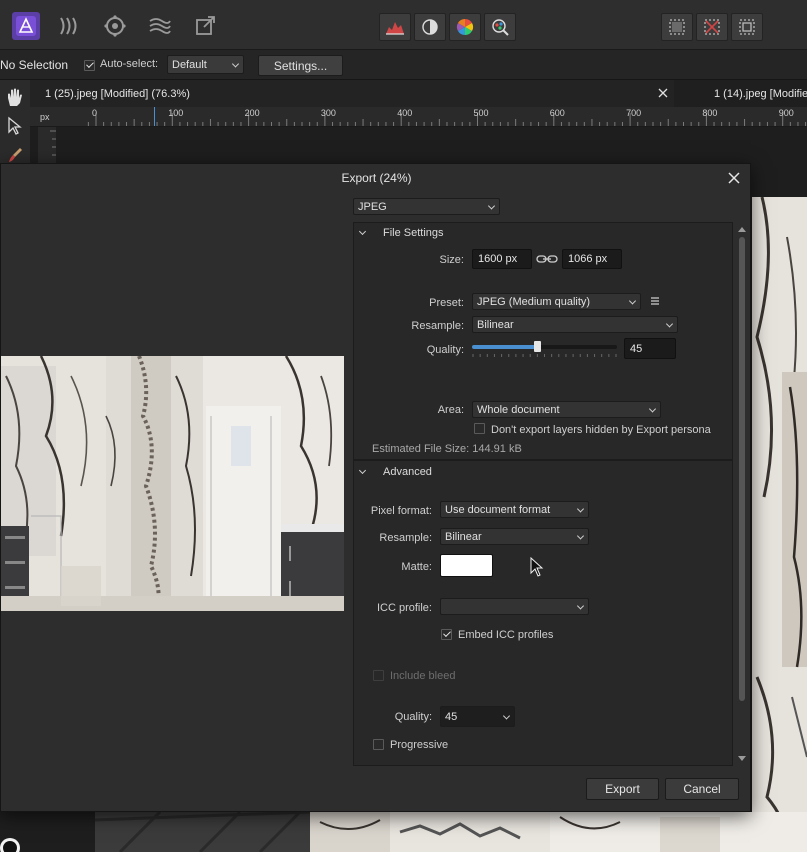 This screenshot has width=807, height=852. Describe the element at coordinates (413, 717) in the screenshot. I see `advanced-quality-label: Quality:` at that location.